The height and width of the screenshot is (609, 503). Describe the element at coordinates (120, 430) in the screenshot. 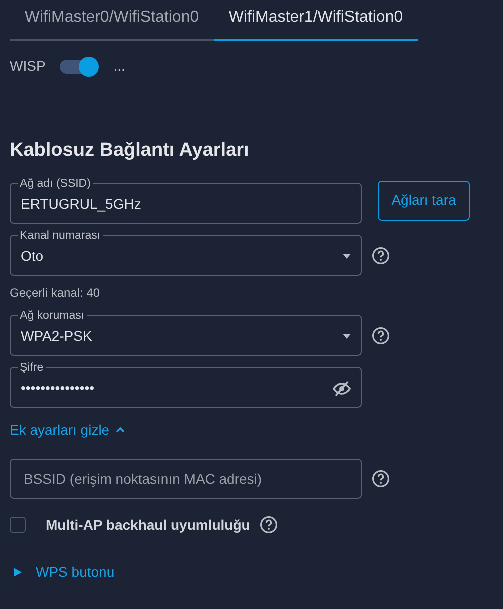

I see `chevron-icon` at that location.